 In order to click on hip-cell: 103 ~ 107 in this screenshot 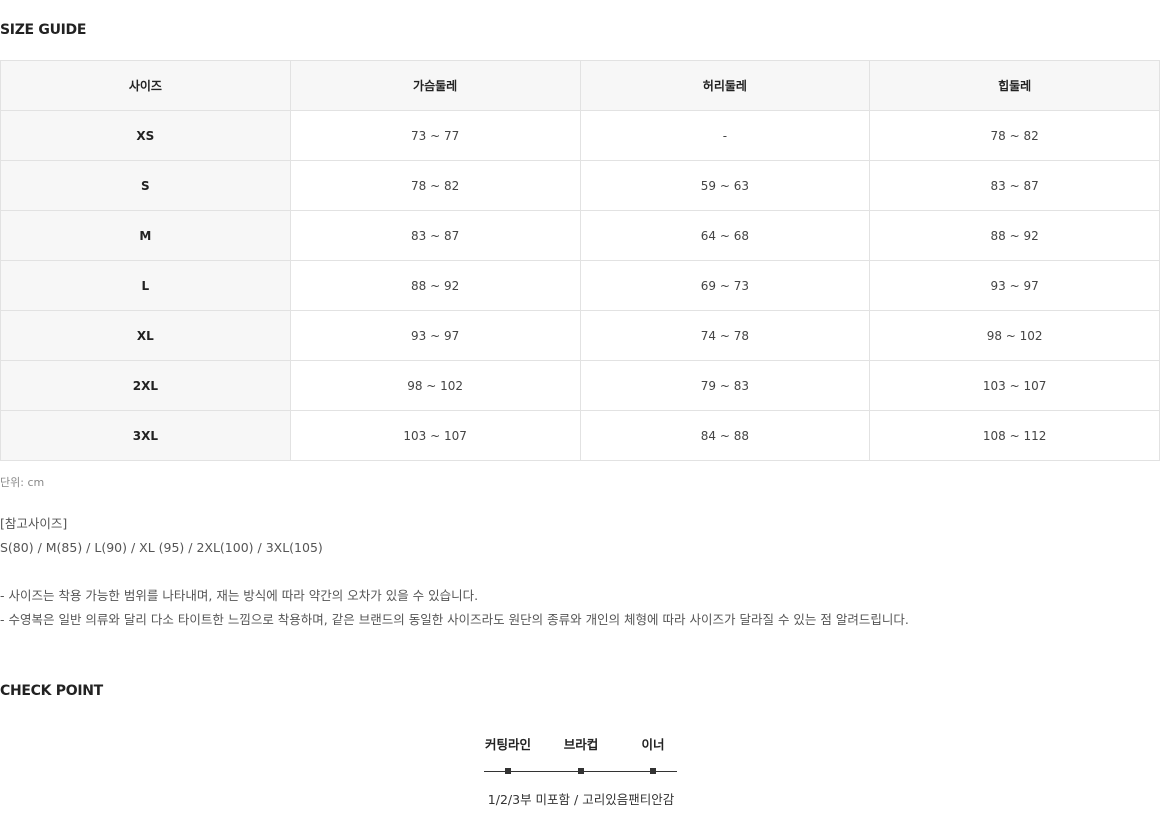, I will do `click(1014, 385)`.